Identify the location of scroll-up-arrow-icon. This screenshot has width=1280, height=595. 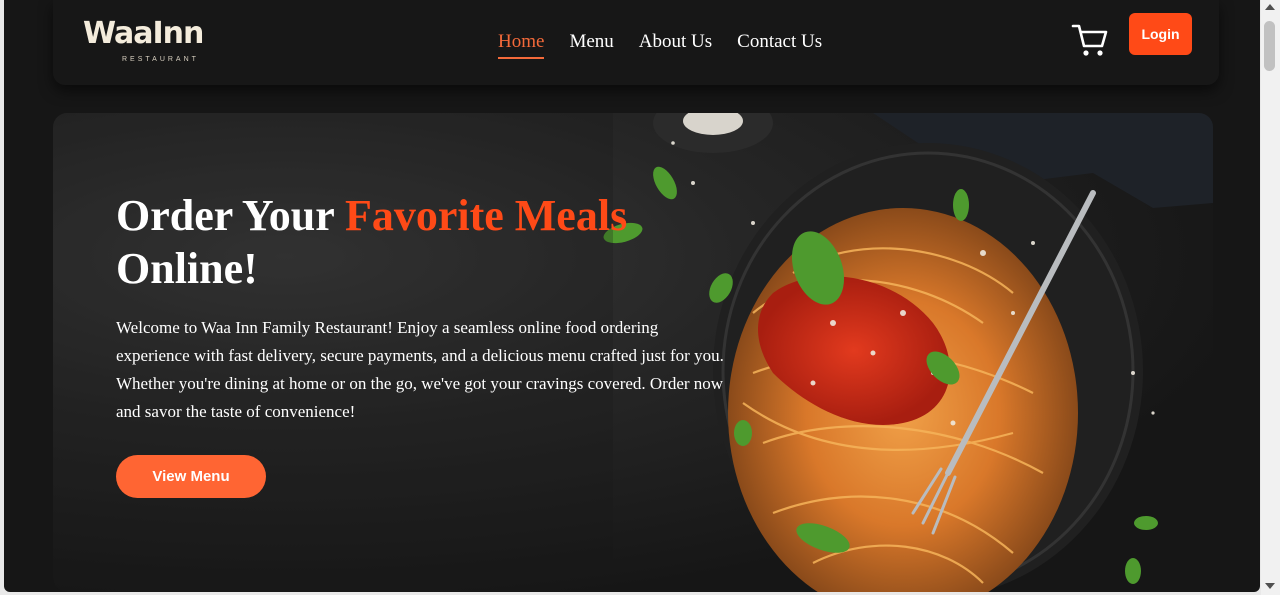
(1270, 7).